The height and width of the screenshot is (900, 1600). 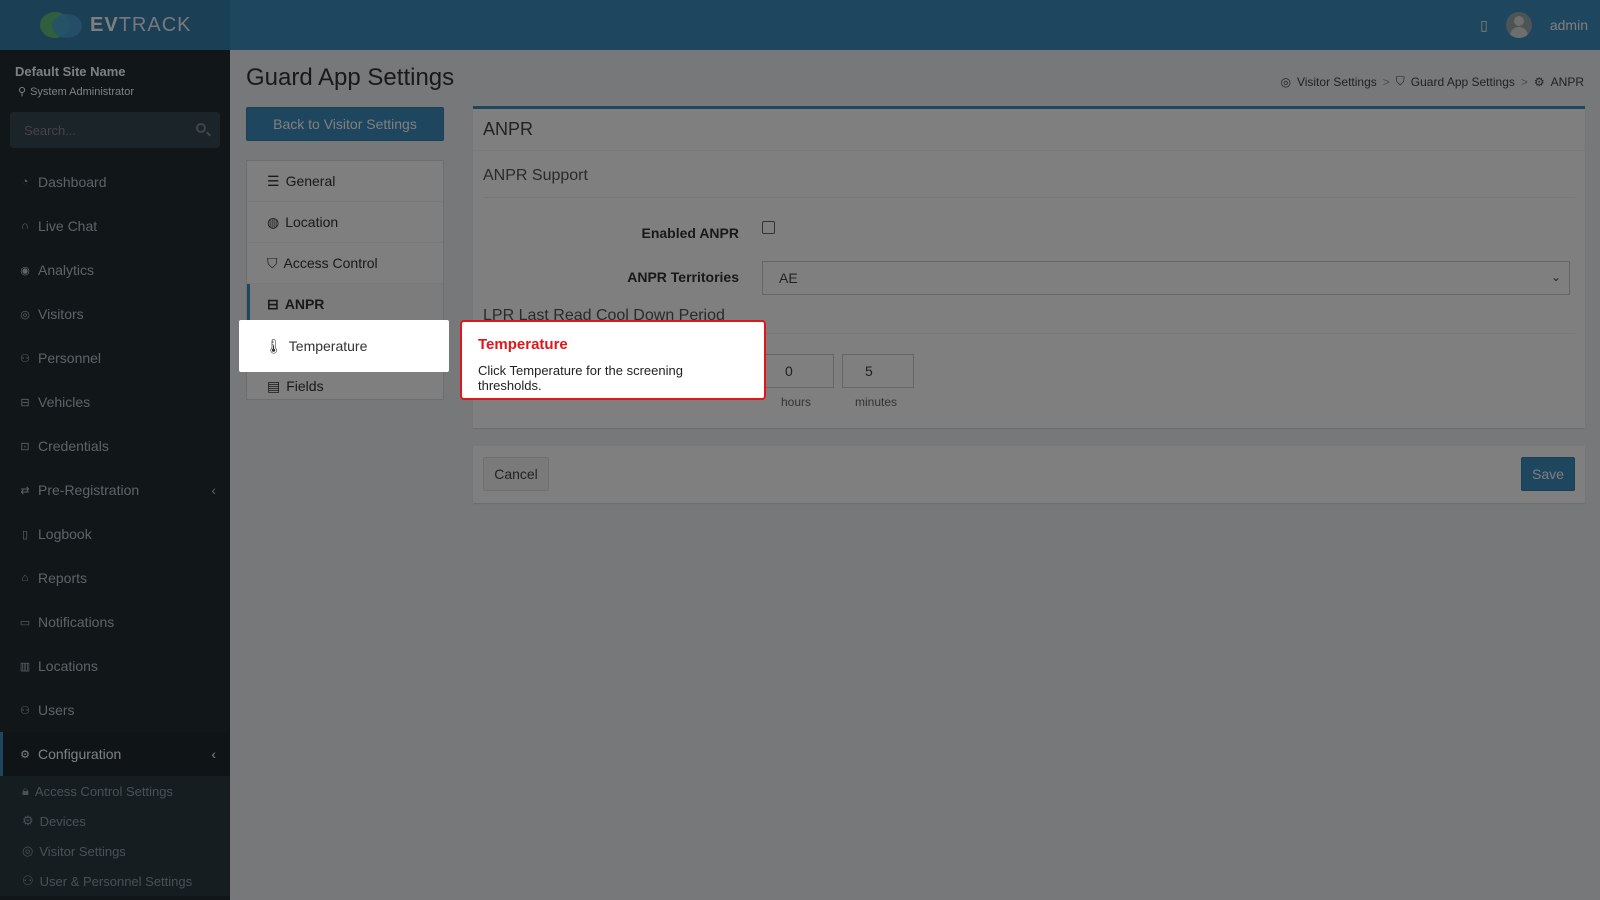 What do you see at coordinates (523, 344) in the screenshot?
I see `tooltip-title: Temperature` at bounding box center [523, 344].